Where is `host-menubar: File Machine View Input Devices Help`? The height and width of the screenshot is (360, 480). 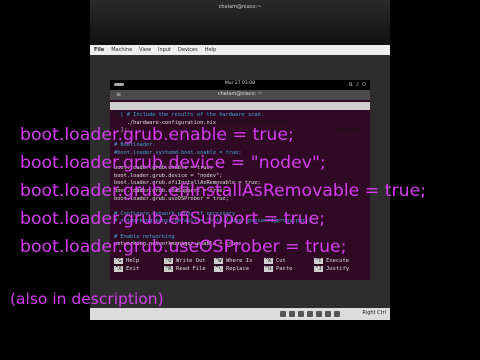 host-menubar: File Machine View Input Devices Help is located at coordinates (240, 50).